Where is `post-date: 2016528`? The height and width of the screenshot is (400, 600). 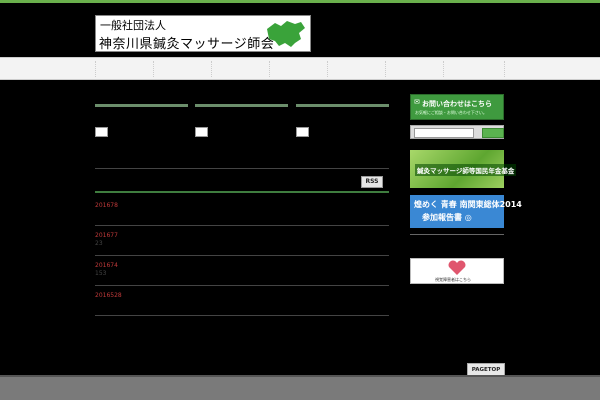
post-date: 2016528 is located at coordinates (108, 295).